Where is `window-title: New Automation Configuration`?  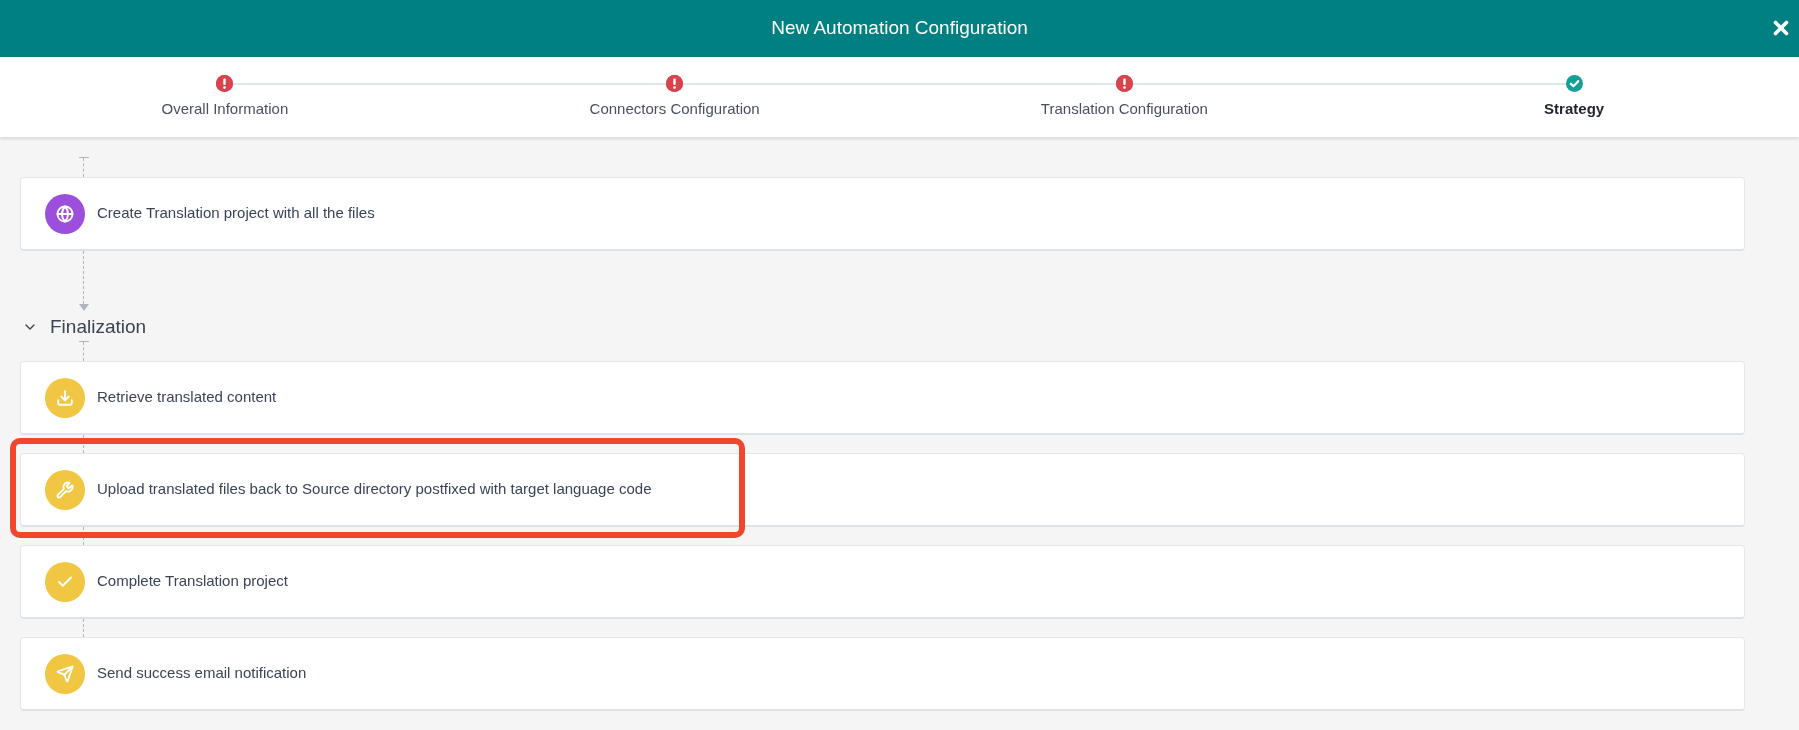
window-title: New Automation Configuration is located at coordinates (899, 28).